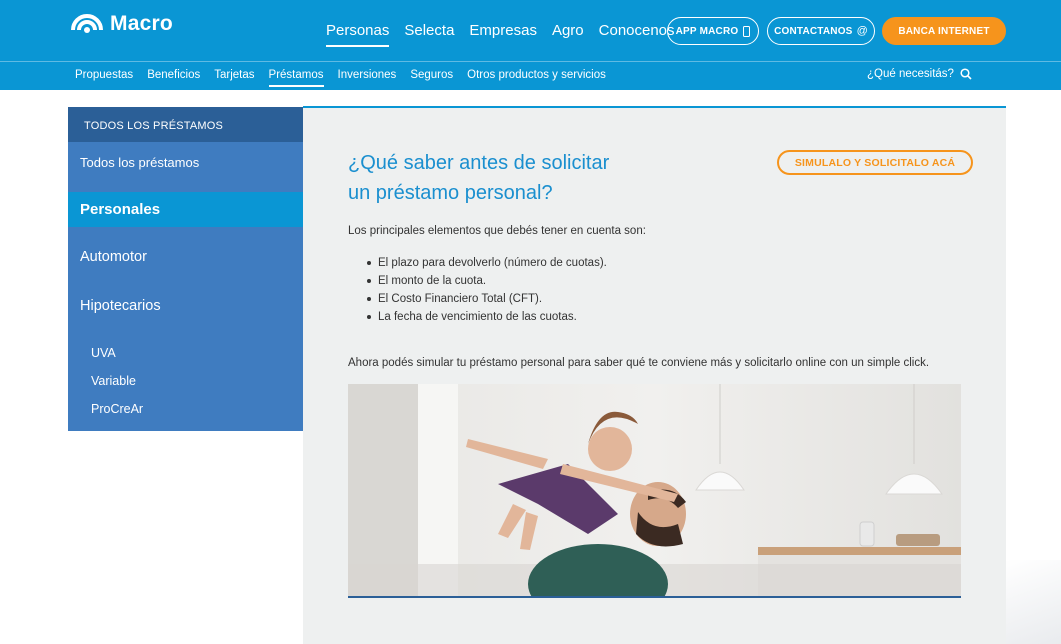  What do you see at coordinates (87, 23) in the screenshot?
I see `macro-logo-icon` at bounding box center [87, 23].